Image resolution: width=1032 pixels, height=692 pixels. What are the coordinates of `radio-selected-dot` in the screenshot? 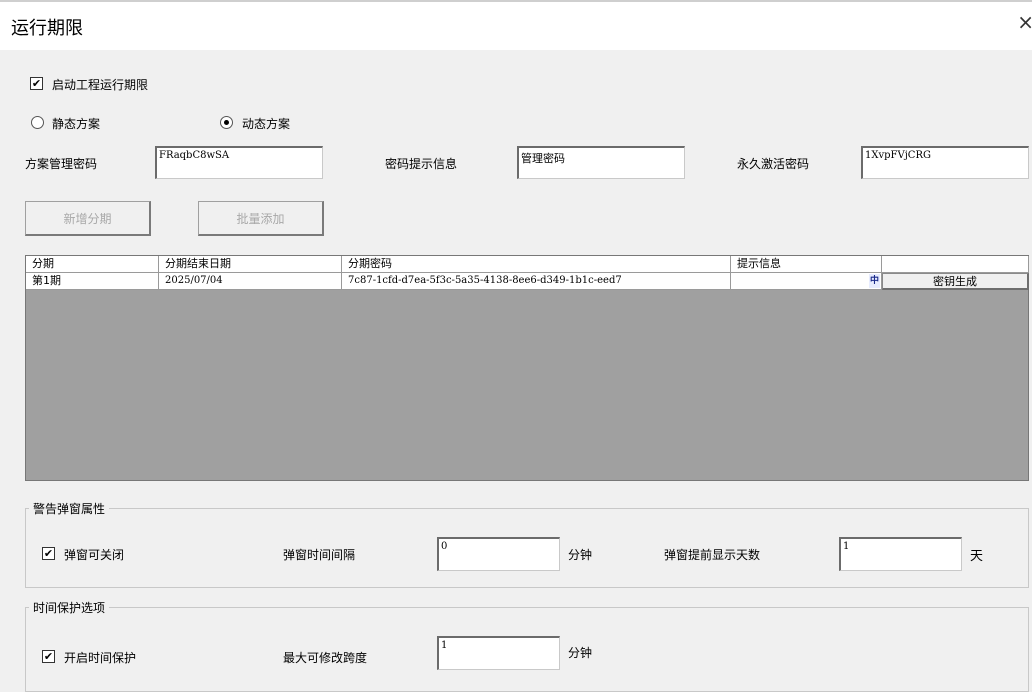 It's located at (226, 122).